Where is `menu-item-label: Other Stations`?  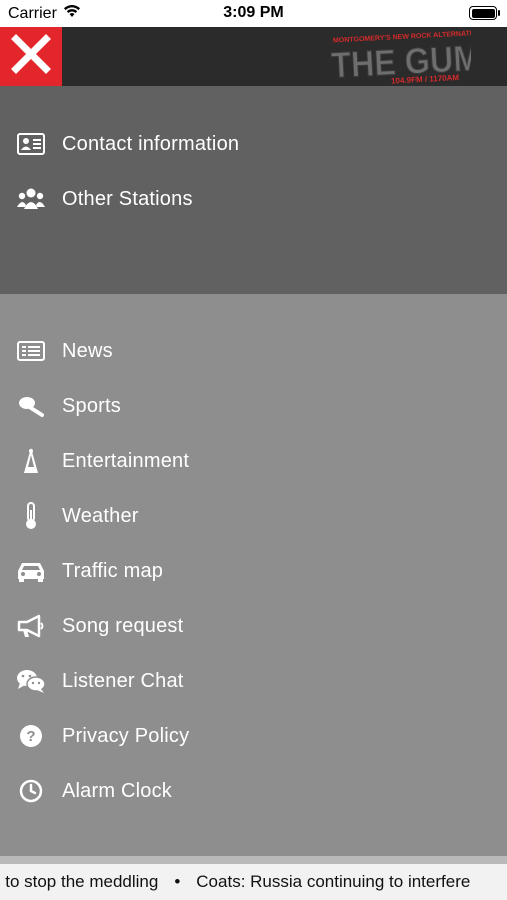
menu-item-label: Other Stations is located at coordinates (127, 198).